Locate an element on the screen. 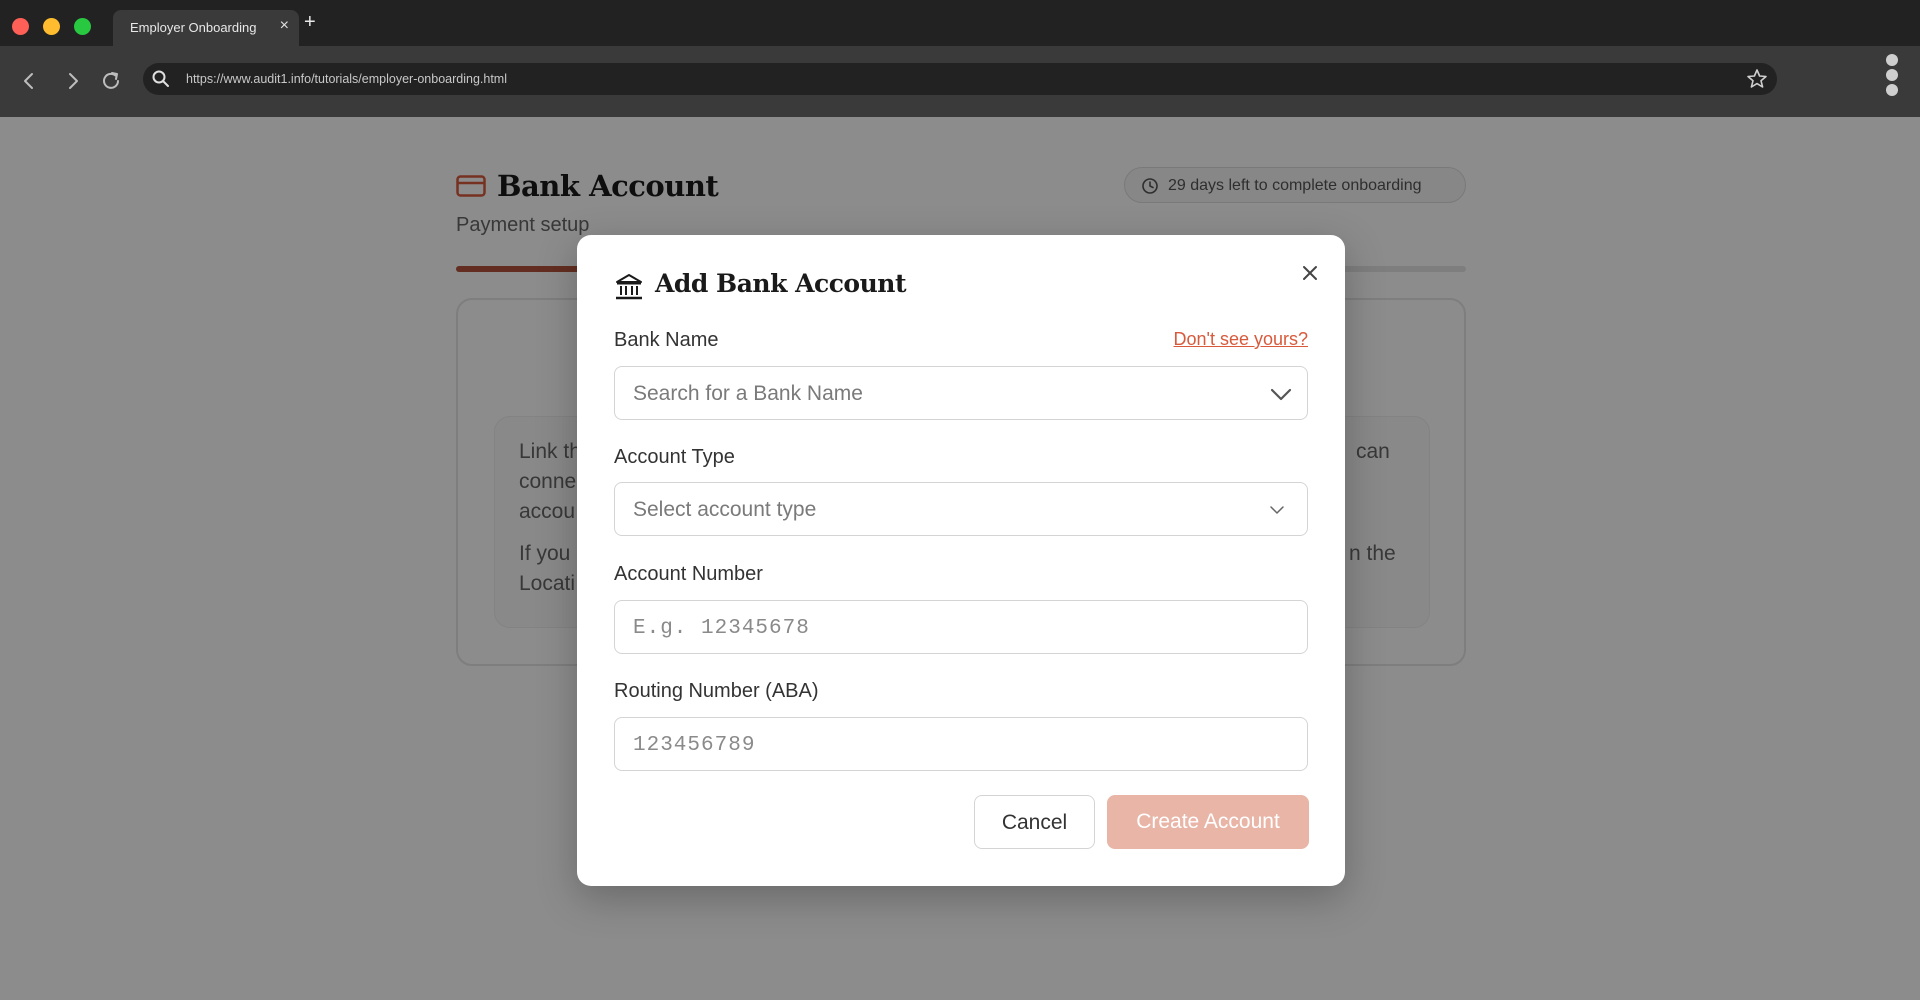  close-icon is located at coordinates (1310, 273).